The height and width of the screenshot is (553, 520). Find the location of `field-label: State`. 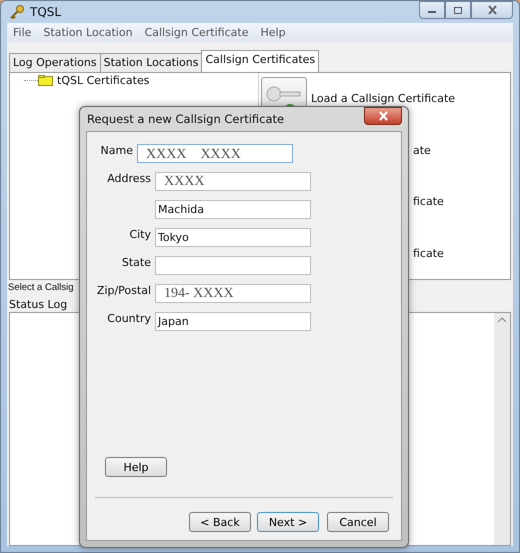

field-label: State is located at coordinates (136, 262).